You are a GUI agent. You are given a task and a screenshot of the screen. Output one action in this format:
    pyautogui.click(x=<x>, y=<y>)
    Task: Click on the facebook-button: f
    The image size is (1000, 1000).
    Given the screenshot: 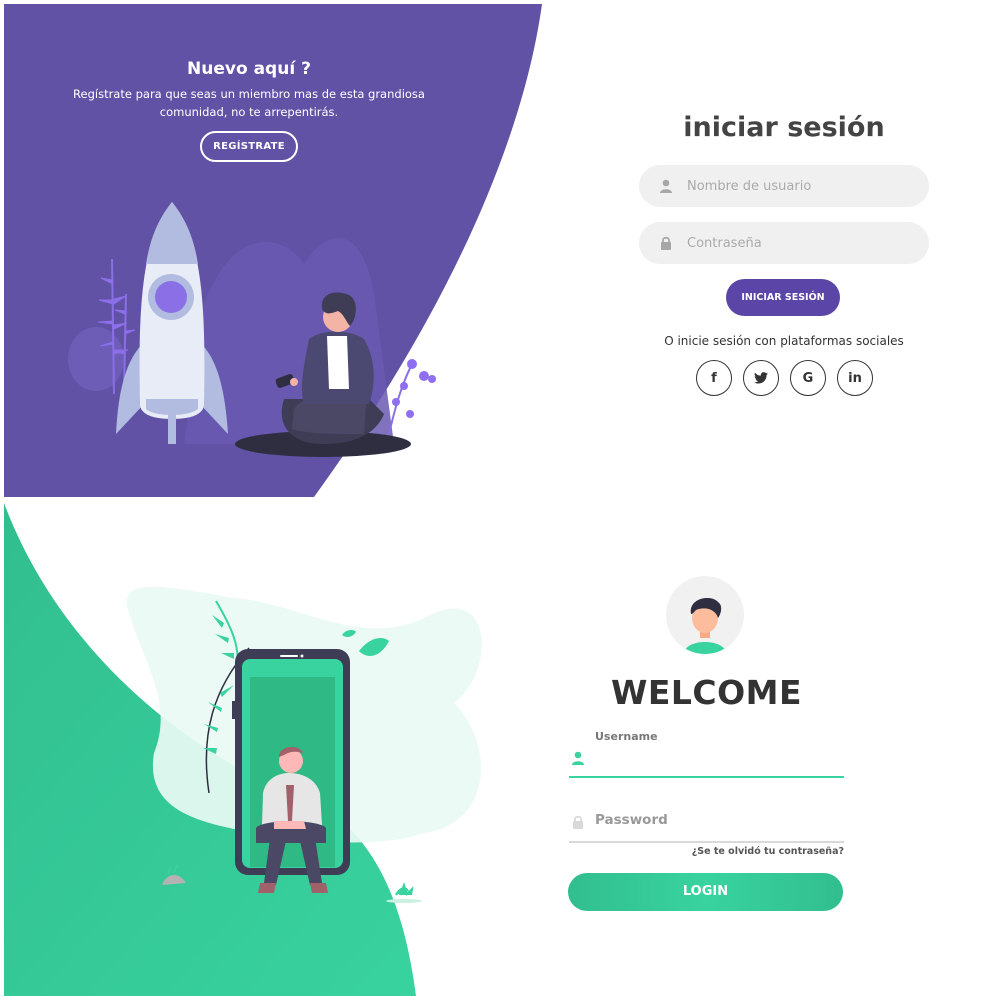 What is the action you would take?
    pyautogui.click(x=714, y=378)
    